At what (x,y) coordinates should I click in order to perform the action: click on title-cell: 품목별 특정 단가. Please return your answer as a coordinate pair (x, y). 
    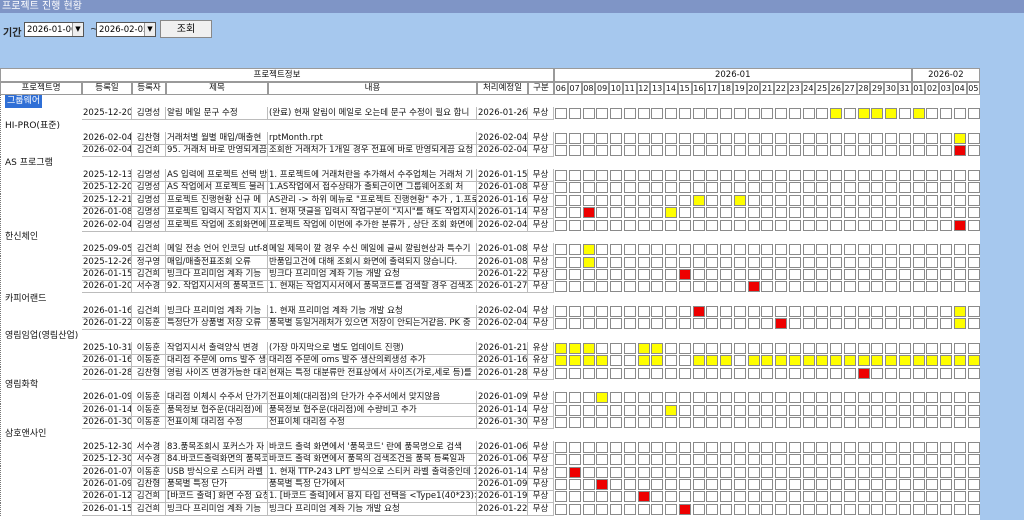
    Looking at the image, I should click on (217, 484).